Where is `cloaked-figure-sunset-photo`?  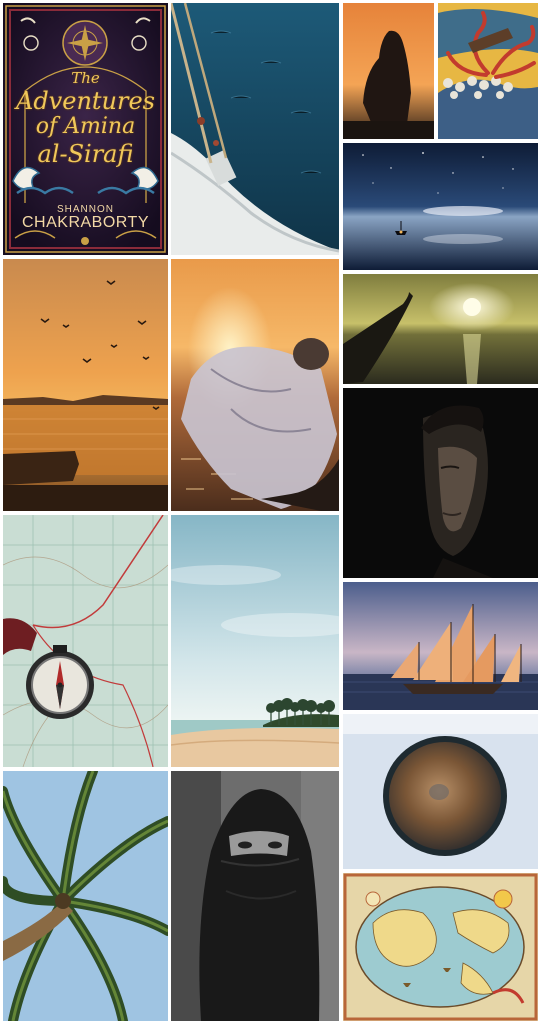 cloaked-figure-sunset-photo is located at coordinates (255, 385).